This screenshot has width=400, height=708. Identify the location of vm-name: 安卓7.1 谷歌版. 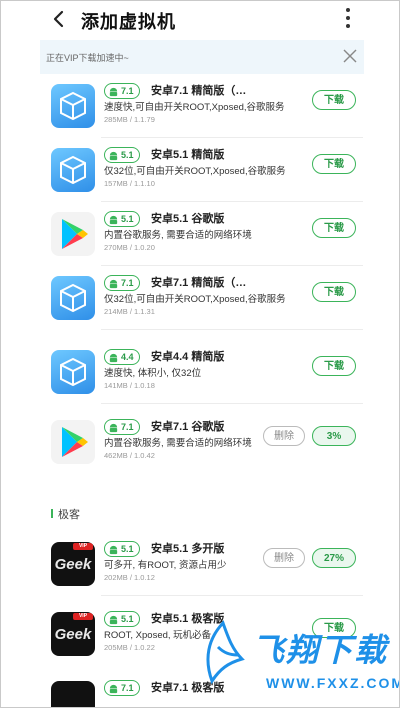
(188, 427).